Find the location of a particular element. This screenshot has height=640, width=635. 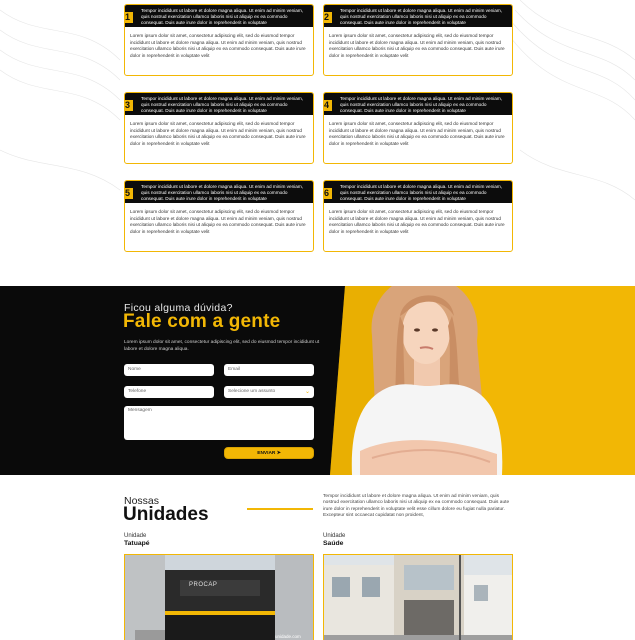

message-placeholder: Mensagem is located at coordinates (140, 410).